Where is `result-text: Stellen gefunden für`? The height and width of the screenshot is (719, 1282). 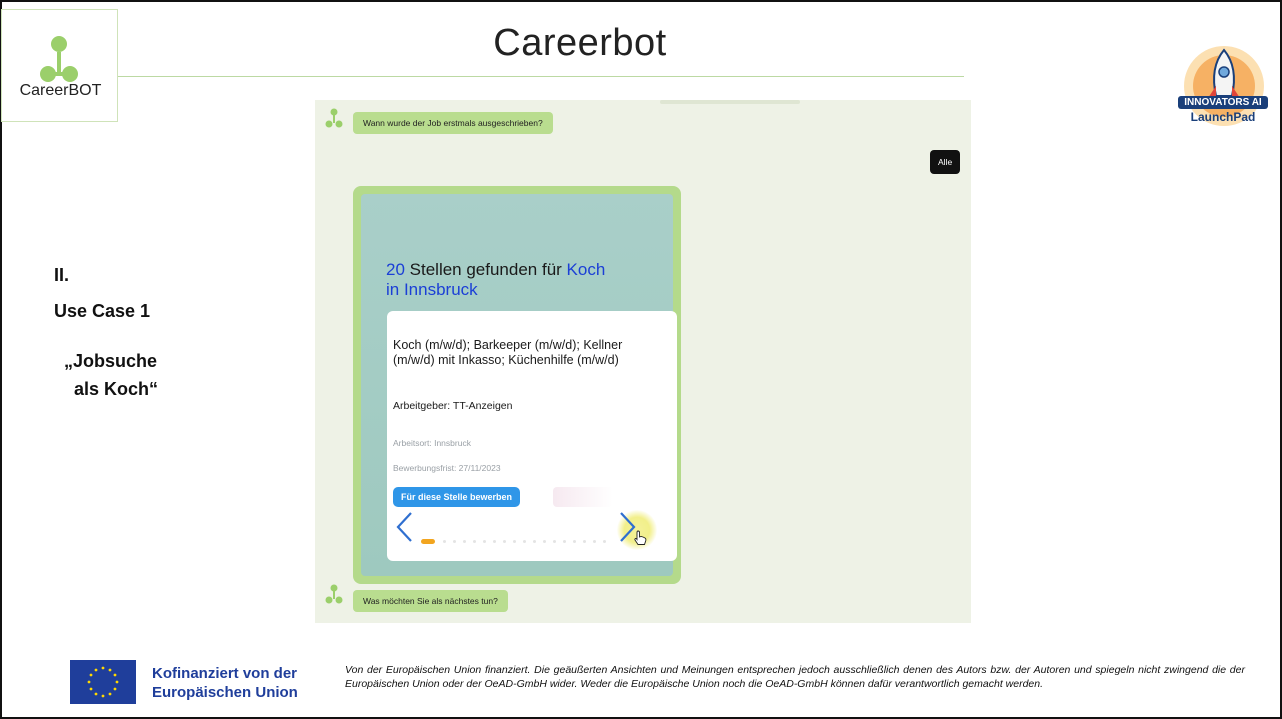
result-text: Stellen gefunden für is located at coordinates (485, 269).